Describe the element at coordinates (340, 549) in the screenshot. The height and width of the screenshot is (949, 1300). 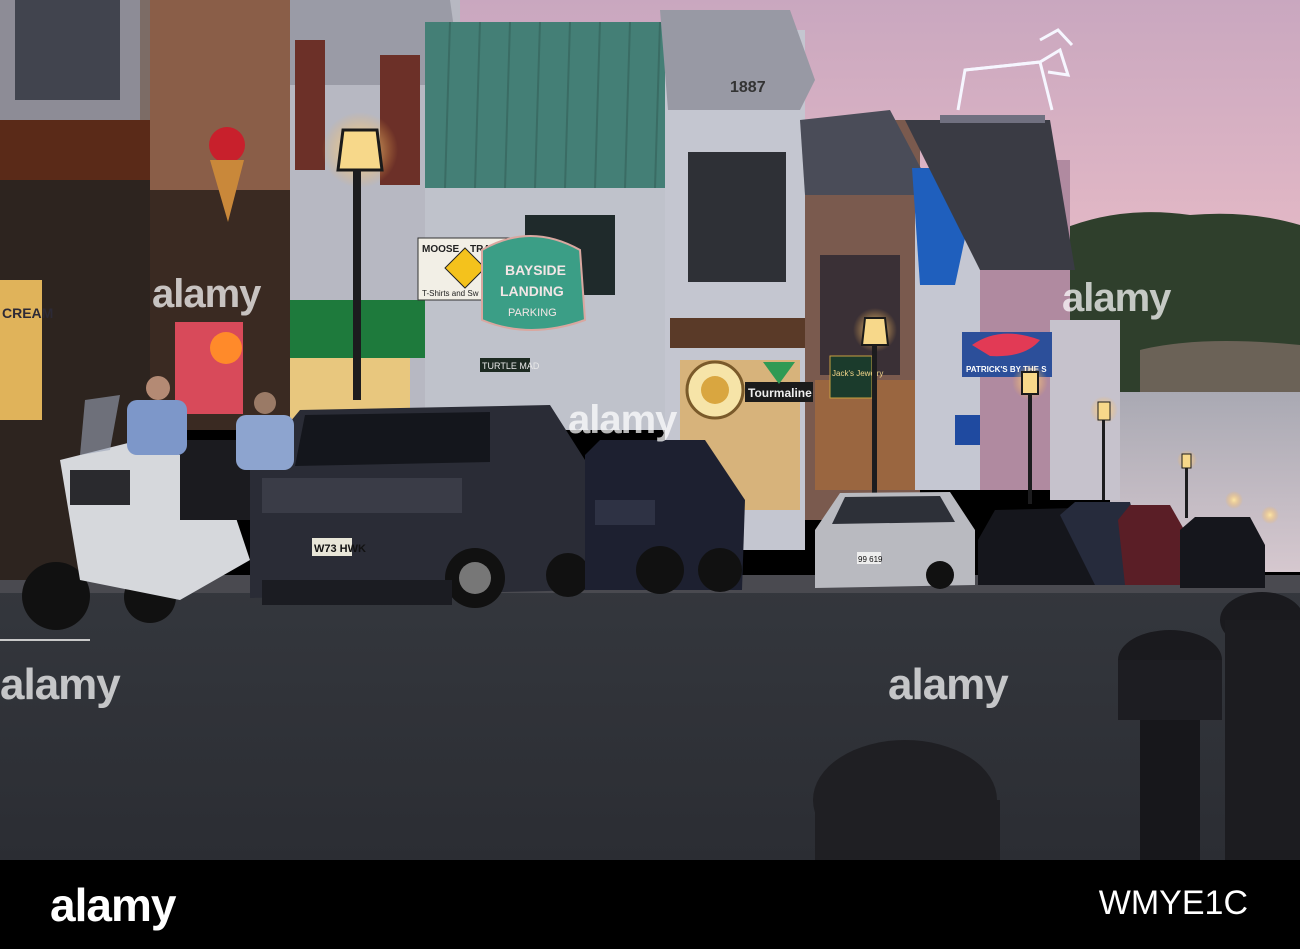
I see `suv-plate: W73 HWK` at that location.